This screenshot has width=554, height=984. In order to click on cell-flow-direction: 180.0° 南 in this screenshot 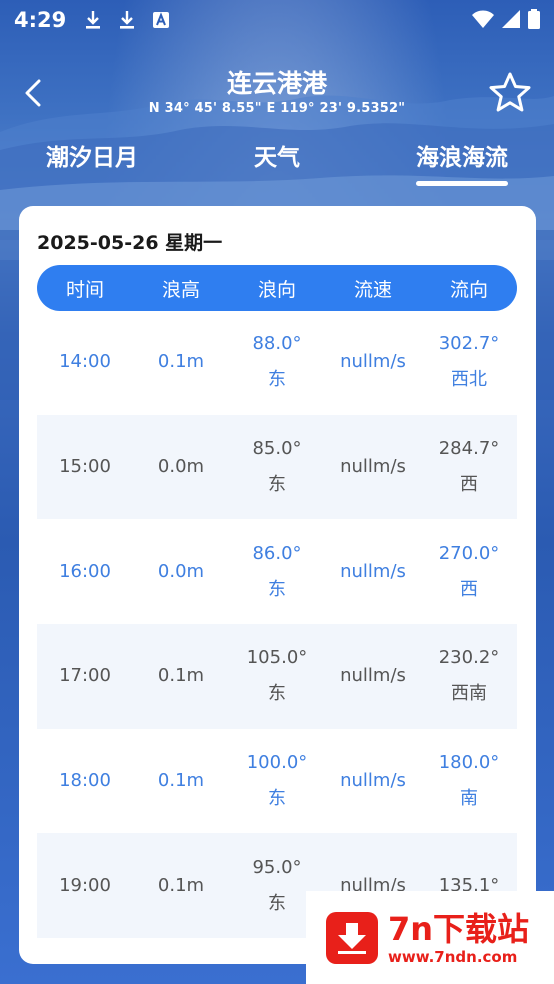, I will do `click(469, 781)`.